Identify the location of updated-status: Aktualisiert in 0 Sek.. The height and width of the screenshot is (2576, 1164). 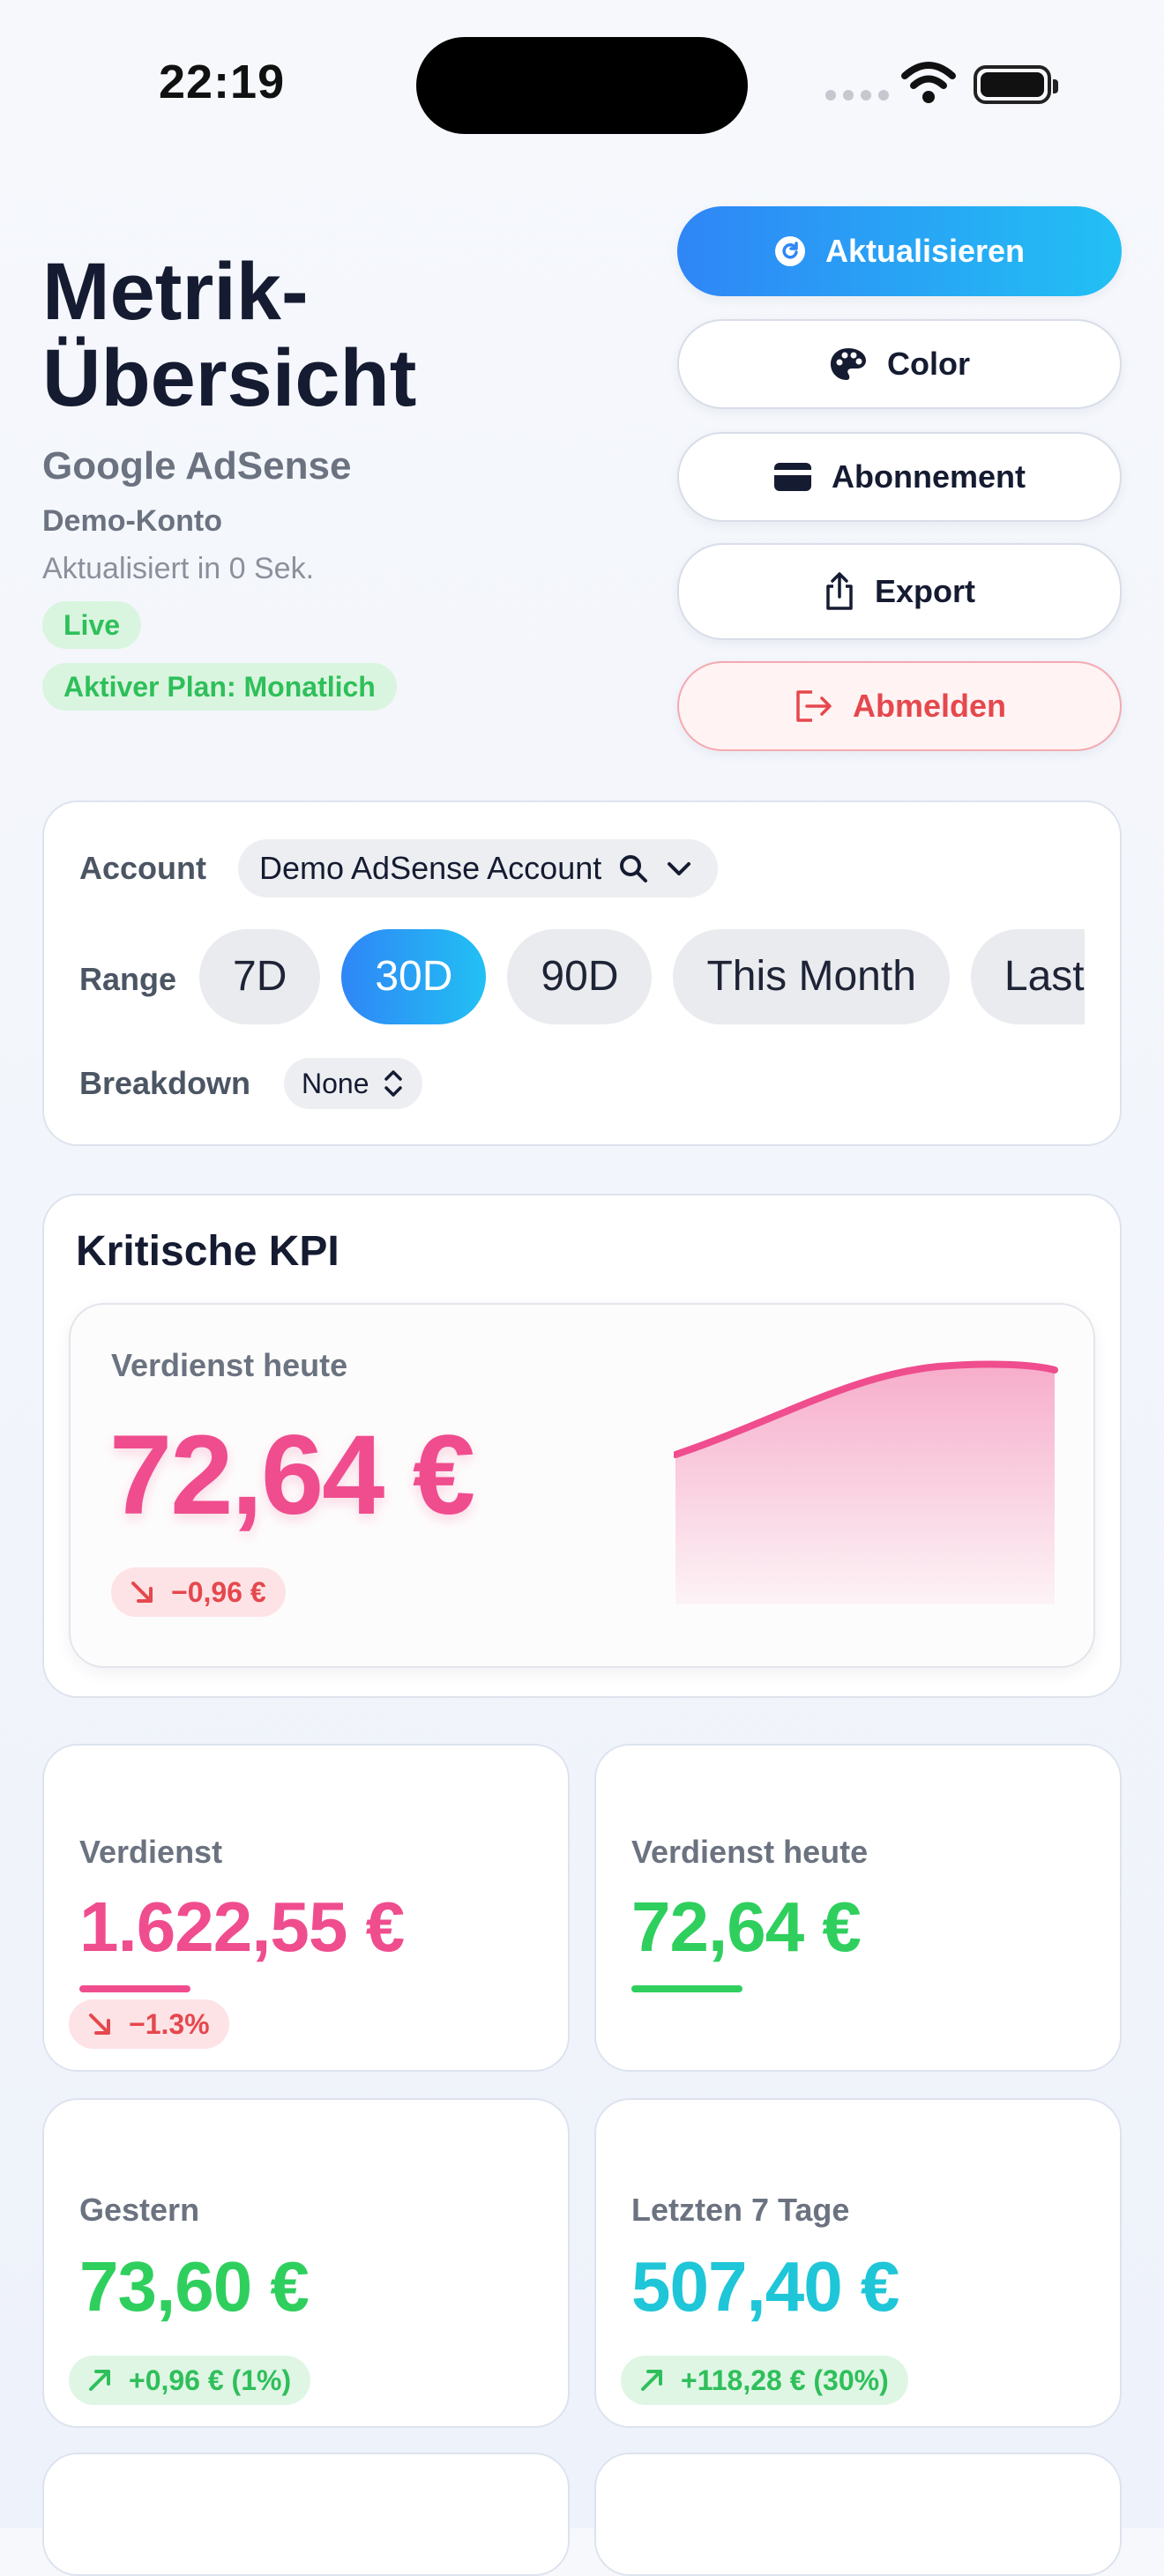
(178, 568).